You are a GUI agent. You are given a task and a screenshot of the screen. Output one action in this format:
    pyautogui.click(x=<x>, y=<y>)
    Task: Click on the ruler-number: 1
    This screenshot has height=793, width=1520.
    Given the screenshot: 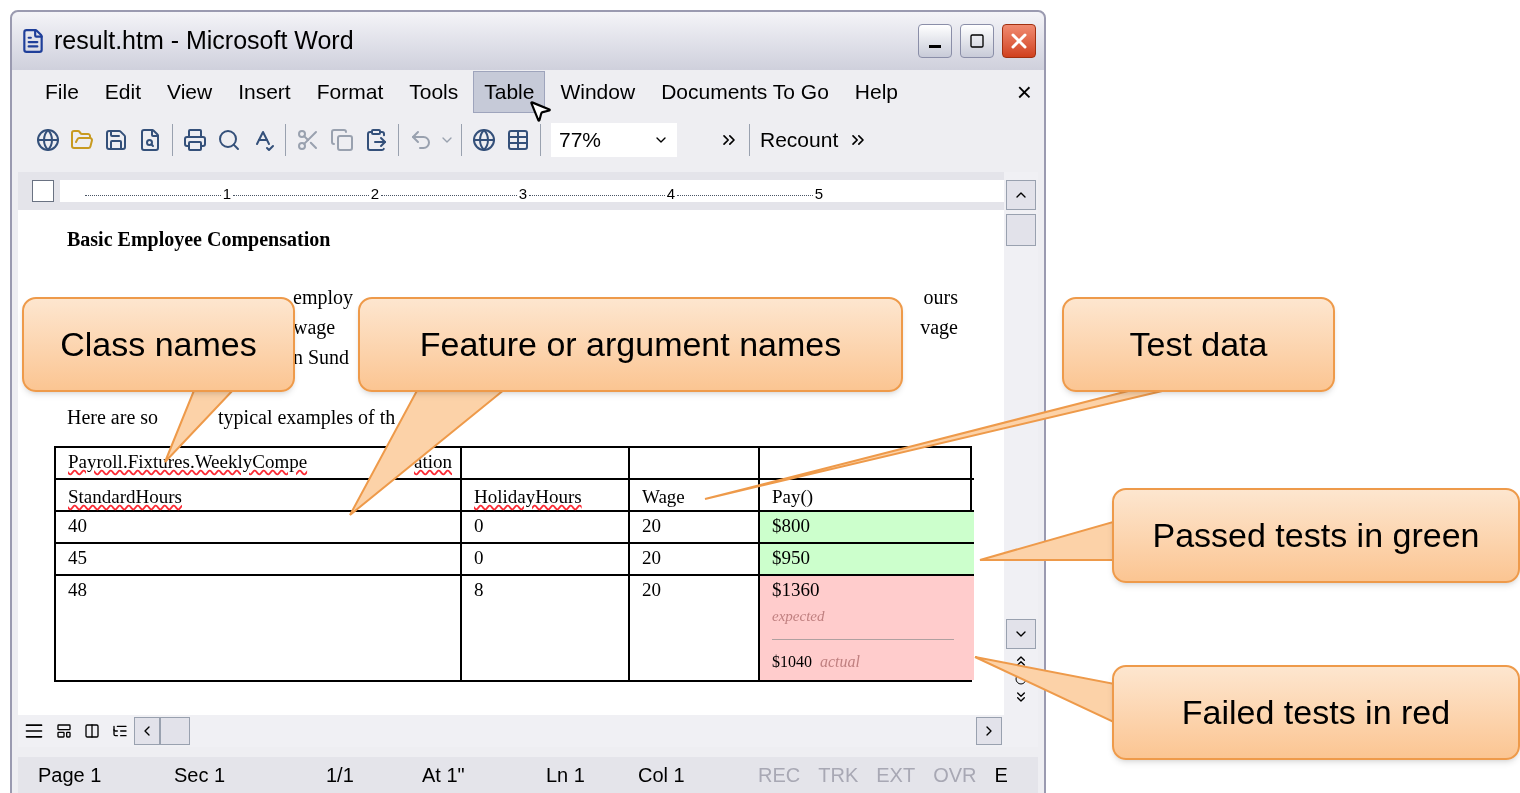 What is the action you would take?
    pyautogui.click(x=226, y=193)
    